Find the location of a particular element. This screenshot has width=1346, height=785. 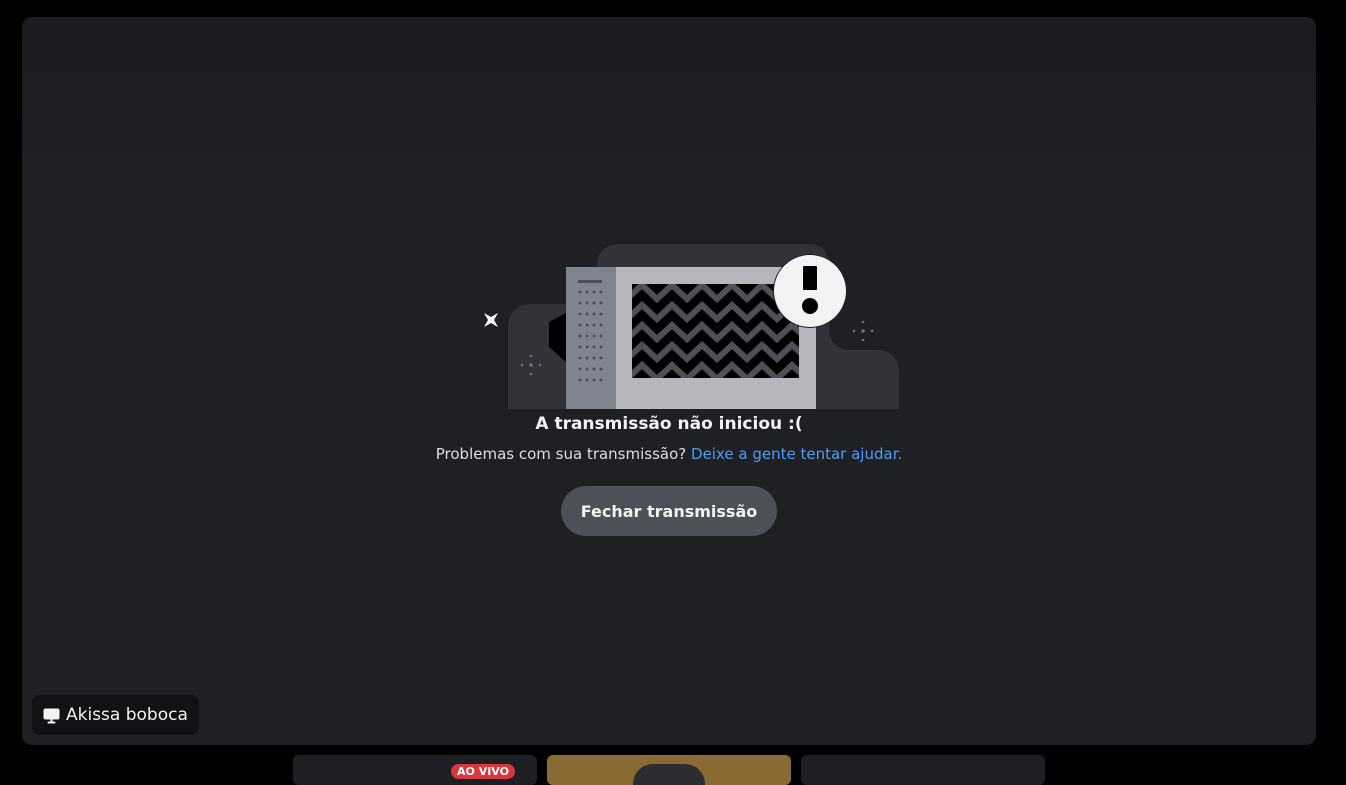

help-link: Deixe a gente tentar ajudar. is located at coordinates (796, 454).